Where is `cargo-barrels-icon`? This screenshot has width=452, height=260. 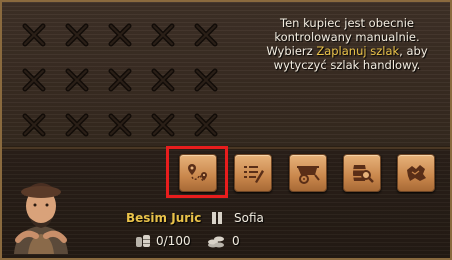
cargo-barrels-icon is located at coordinates (143, 241).